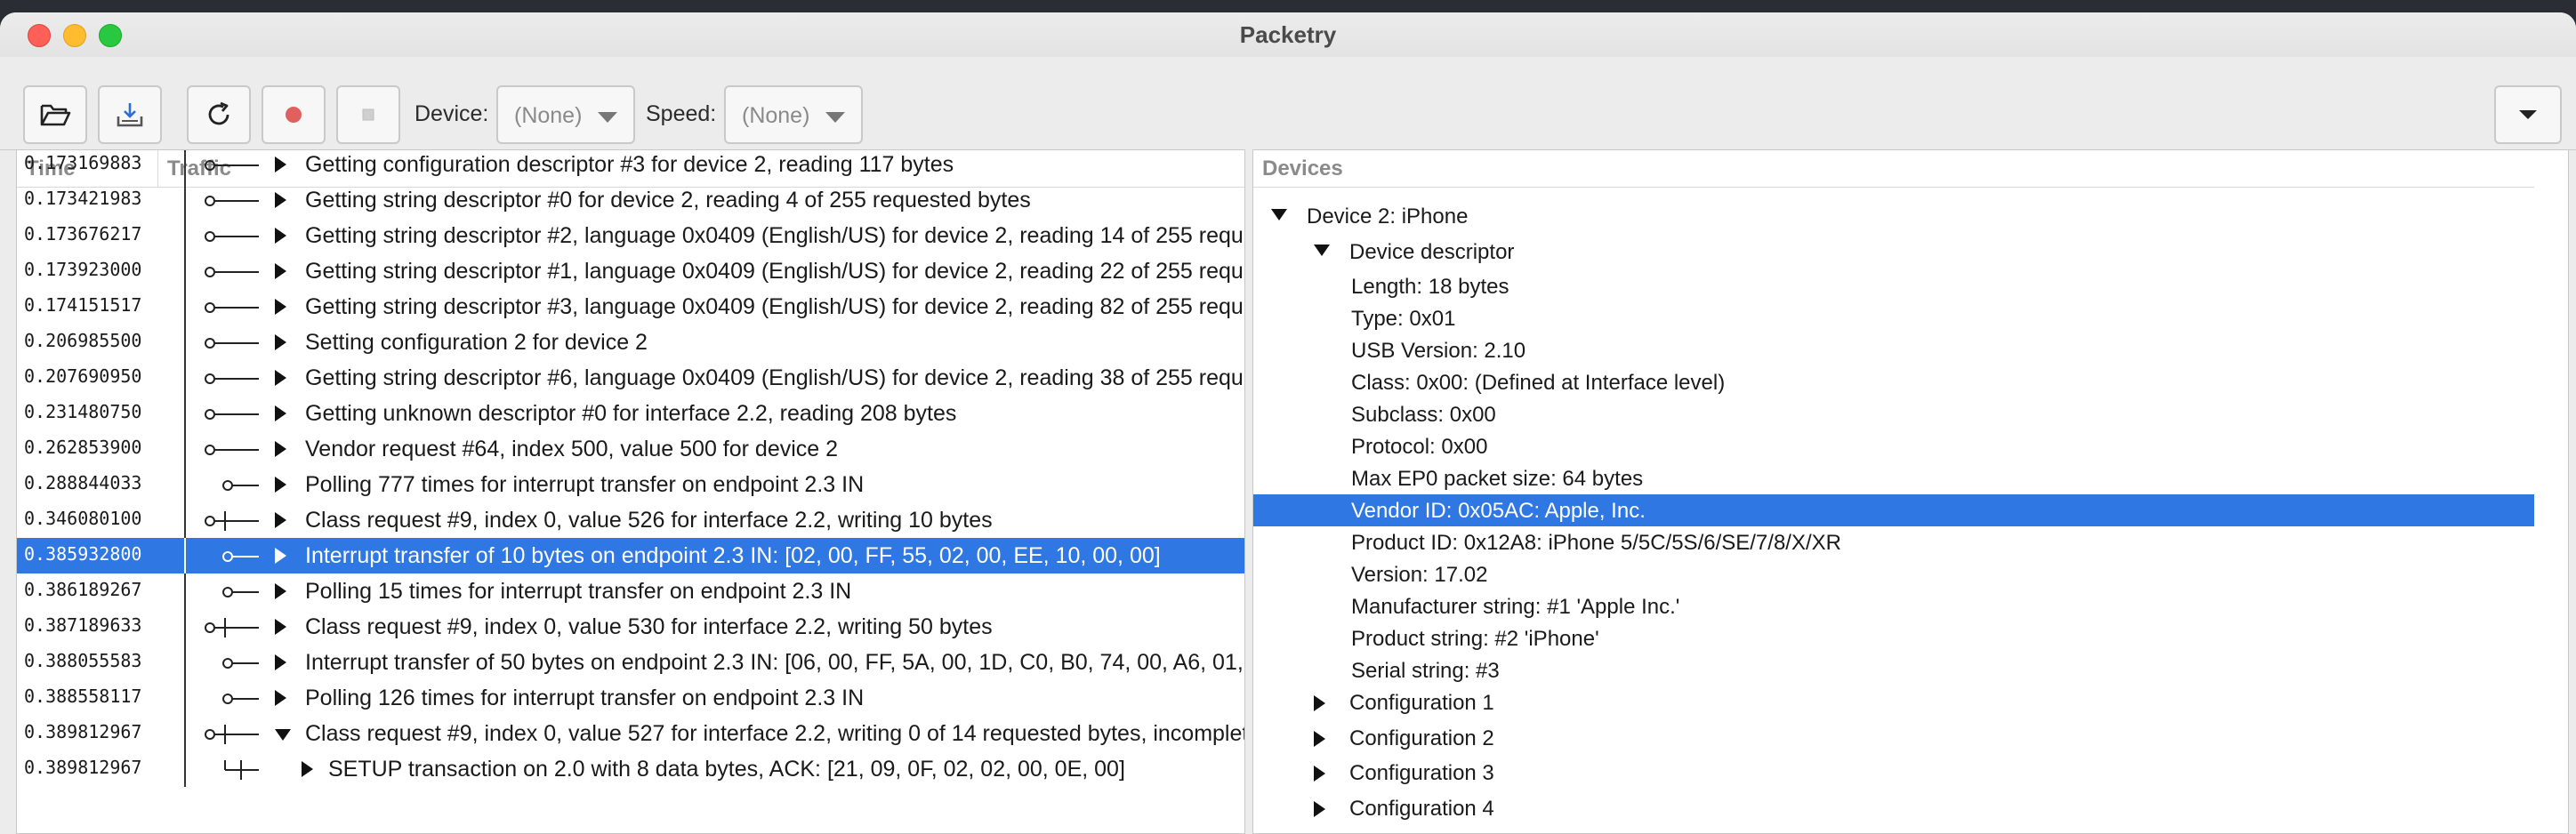  Describe the element at coordinates (219, 114) in the screenshot. I see `reload-button` at that location.